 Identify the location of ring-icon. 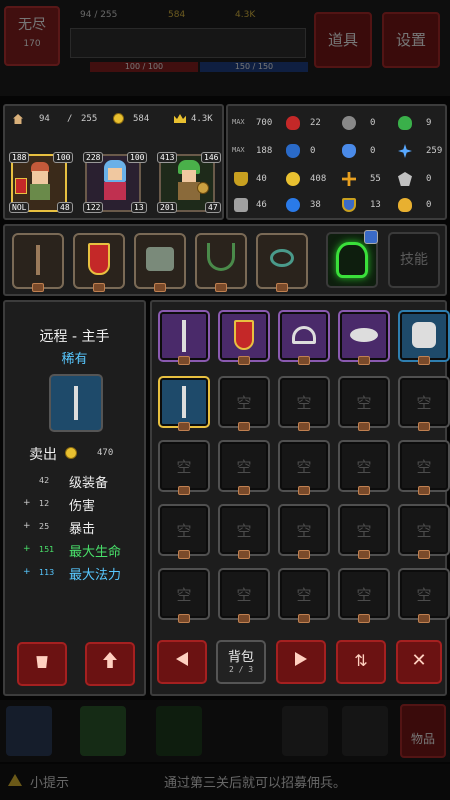
(282, 258).